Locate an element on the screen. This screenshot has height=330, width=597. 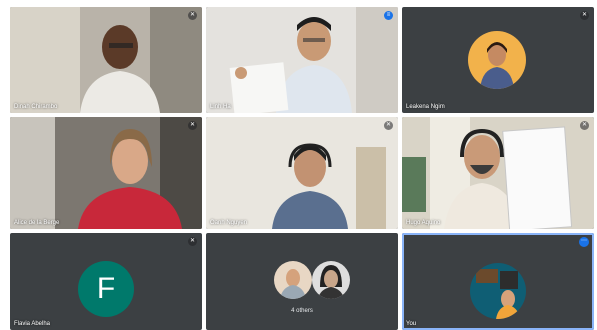
participant-tile: F Flavia Abelha ✕ is located at coordinates (106, 281).